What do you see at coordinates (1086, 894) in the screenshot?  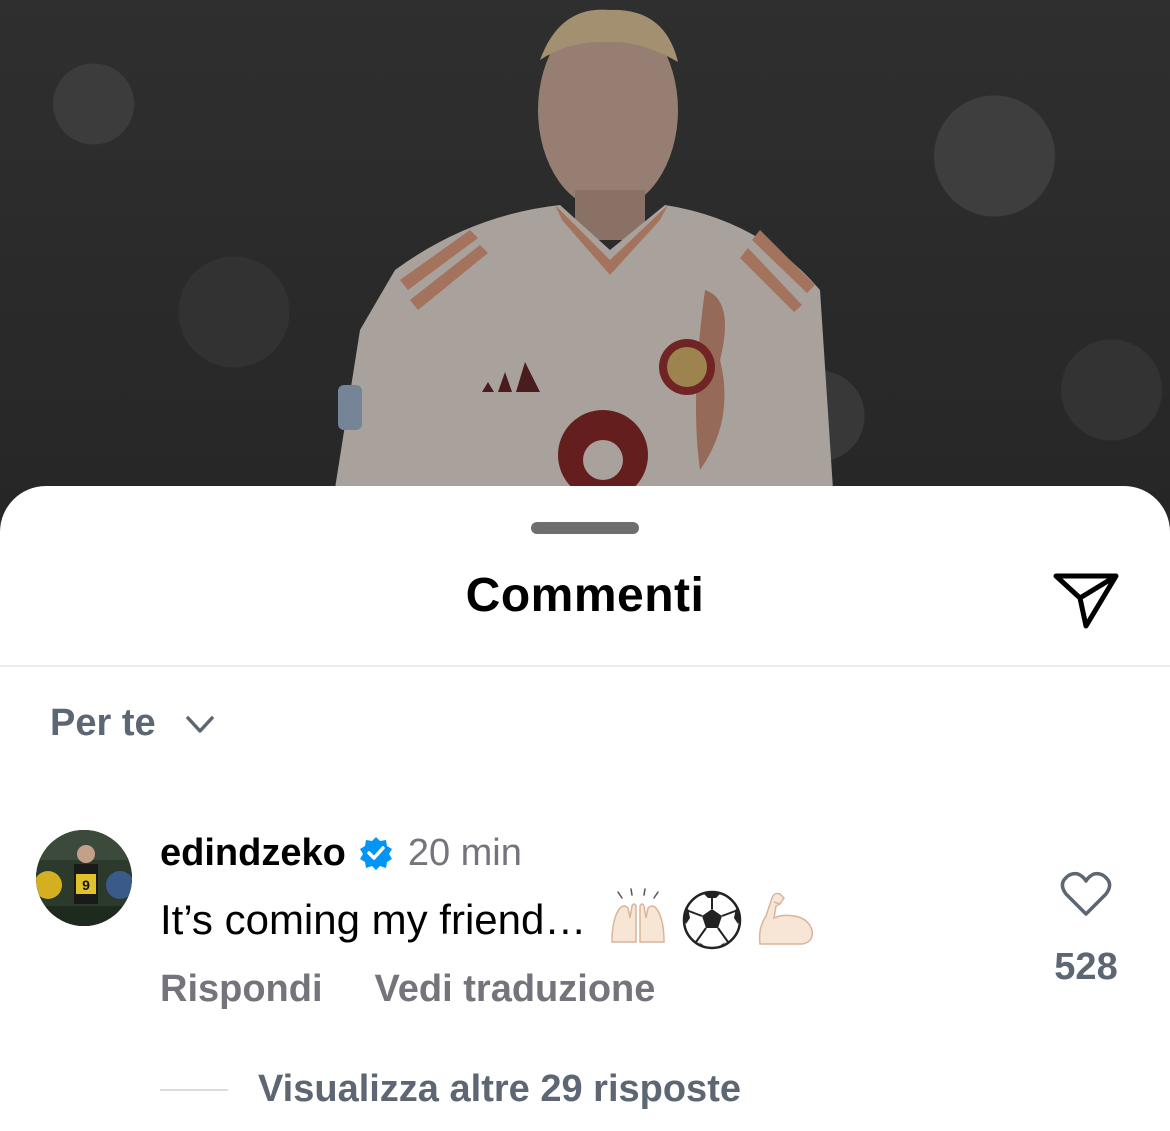 I see `heart-icon` at bounding box center [1086, 894].